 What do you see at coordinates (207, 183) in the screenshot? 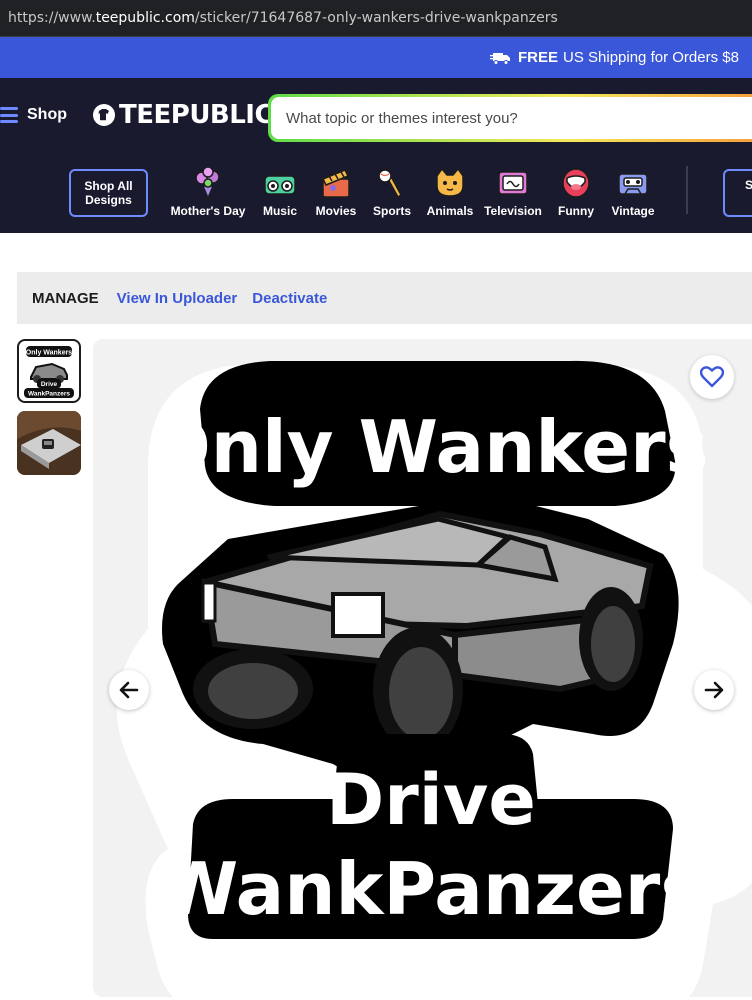
I see `flower-bouquet-icon` at bounding box center [207, 183].